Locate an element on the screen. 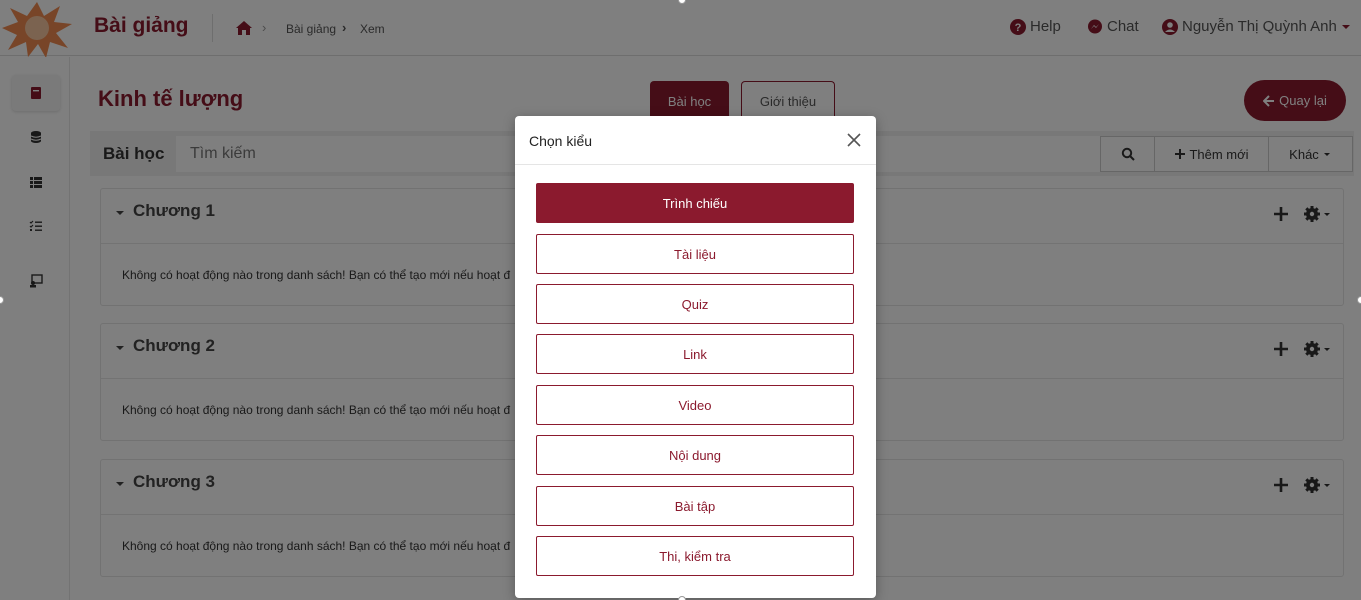  option-bai-tap-button: Bài tập is located at coordinates (695, 506).